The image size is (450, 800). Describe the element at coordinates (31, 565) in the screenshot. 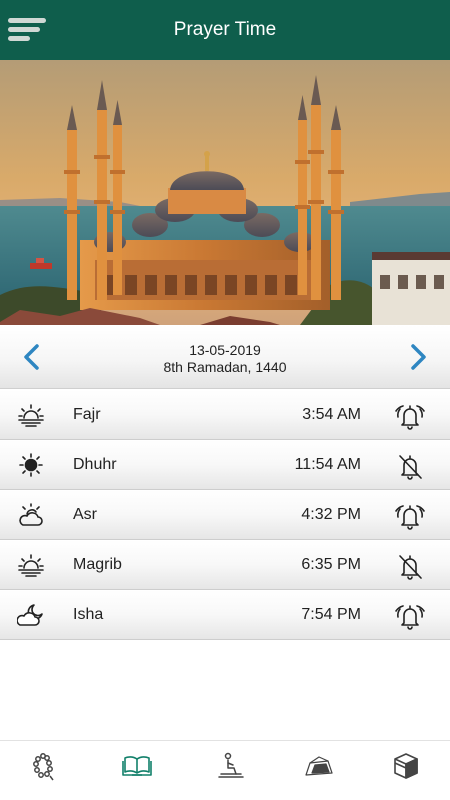

I see `sunset-icon` at that location.